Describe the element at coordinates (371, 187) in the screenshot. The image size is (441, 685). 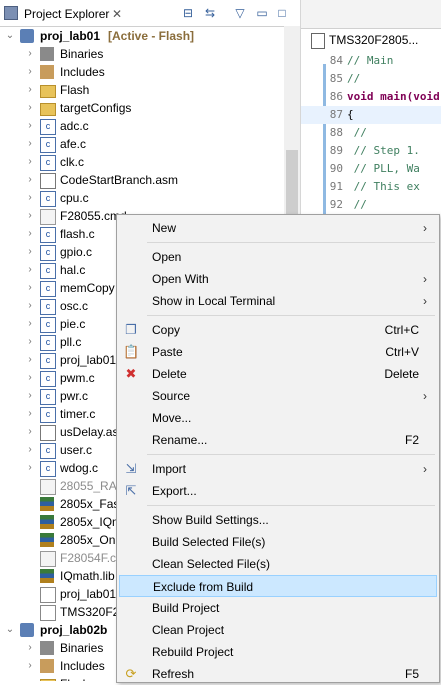
I see `code-line: 91 // This ex` at that location.